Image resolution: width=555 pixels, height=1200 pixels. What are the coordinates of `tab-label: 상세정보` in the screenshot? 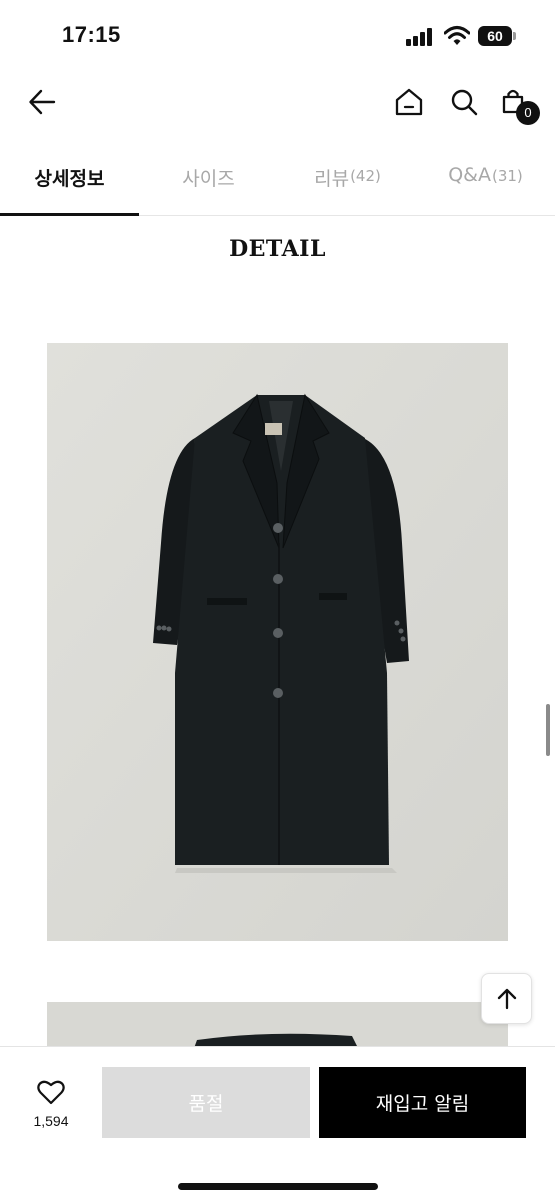 It's located at (69, 179).